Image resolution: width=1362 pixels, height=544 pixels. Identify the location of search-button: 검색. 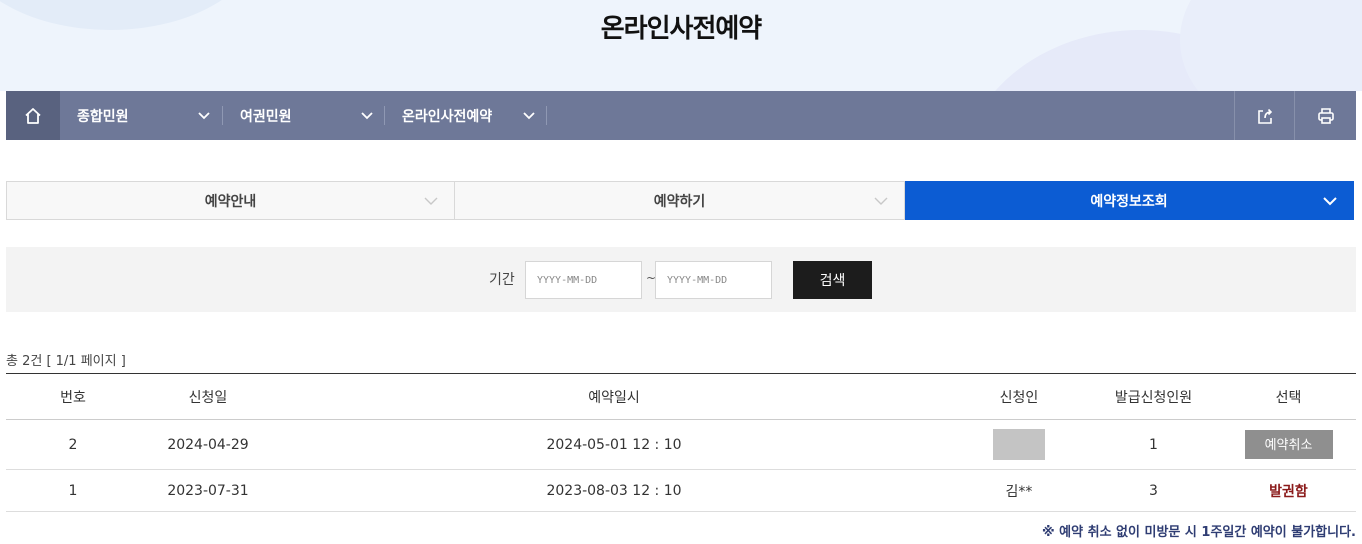
(832, 280).